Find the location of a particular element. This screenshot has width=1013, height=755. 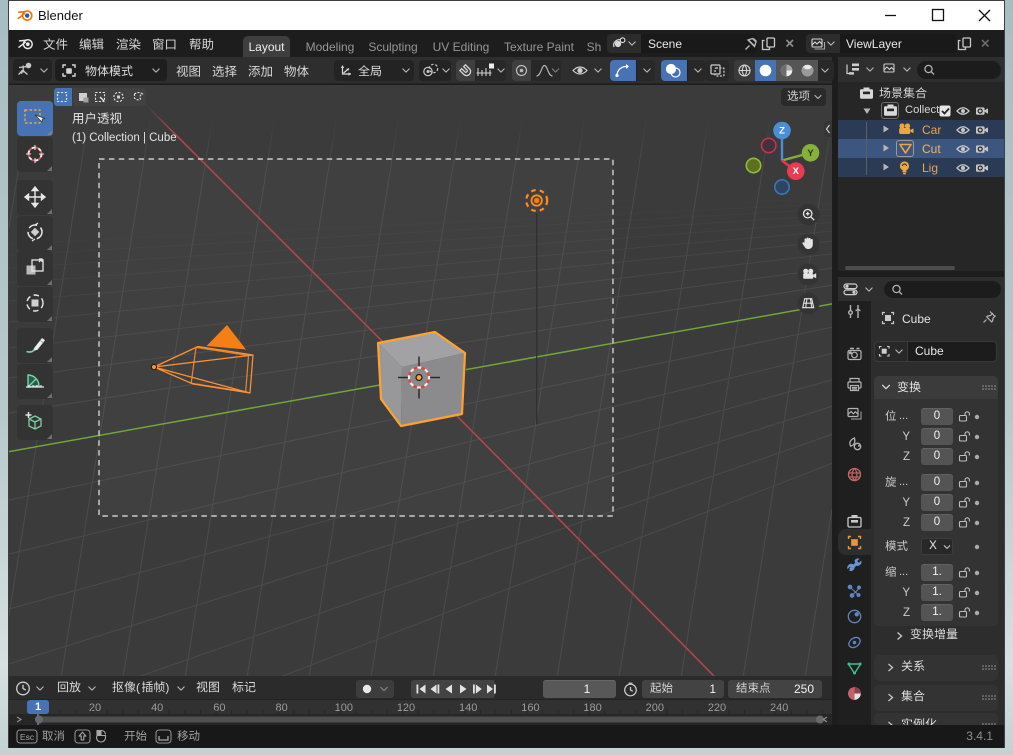

svg-text: Esc is located at coordinates (27, 737).